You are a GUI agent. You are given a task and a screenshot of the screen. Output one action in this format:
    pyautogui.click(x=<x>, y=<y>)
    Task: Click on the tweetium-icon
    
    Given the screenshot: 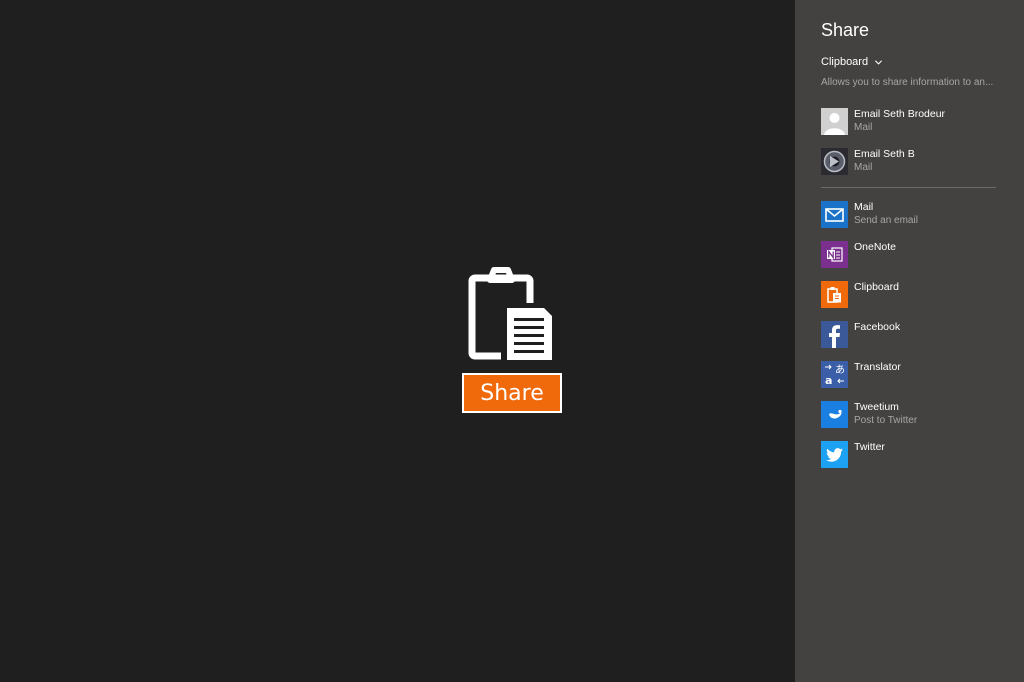 What is the action you would take?
    pyautogui.click(x=834, y=414)
    